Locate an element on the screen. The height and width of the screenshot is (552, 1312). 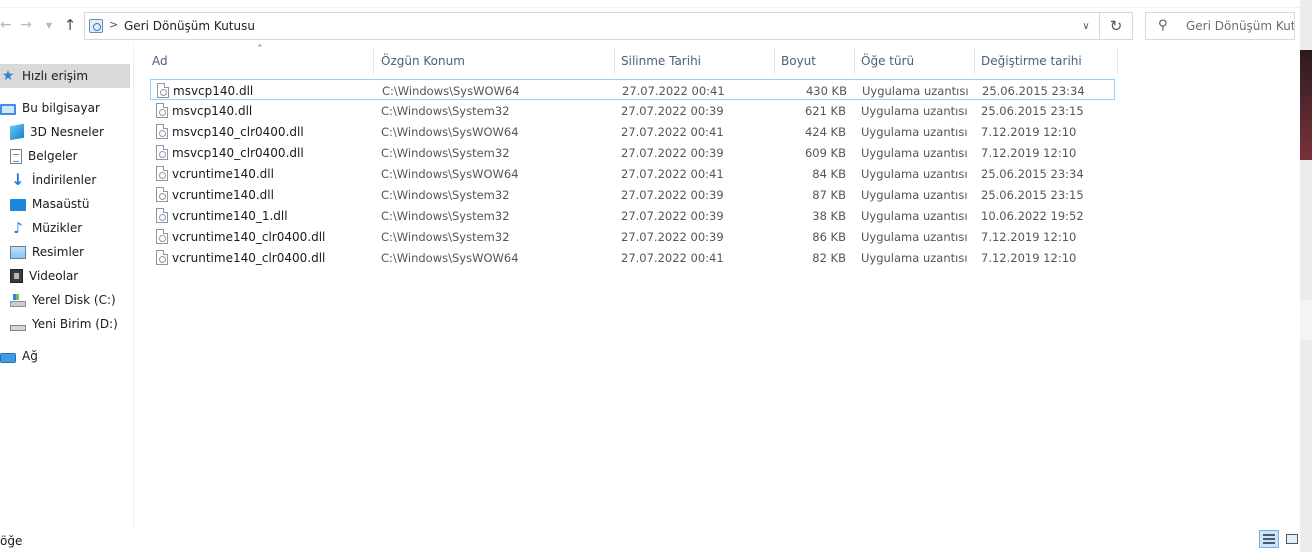
file-name: vcruntime140_1.dll is located at coordinates (272, 215).